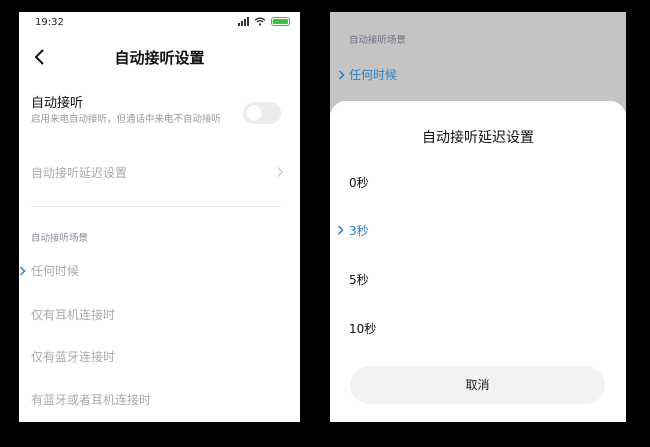 This screenshot has height=447, width=650. I want to click on scene-section-label: 自动接听场景, so click(60, 238).